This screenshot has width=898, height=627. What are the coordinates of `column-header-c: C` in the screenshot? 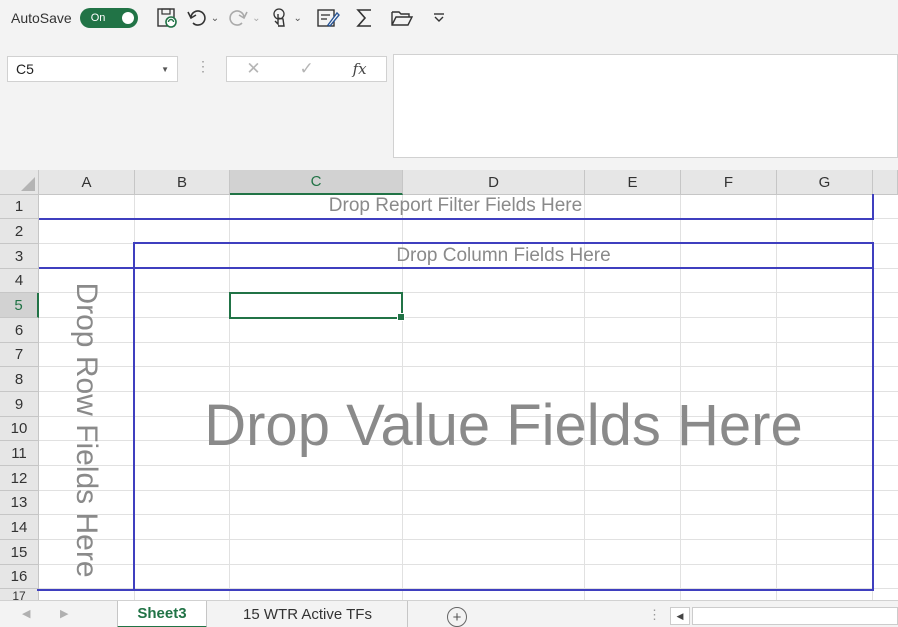 It's located at (316, 182).